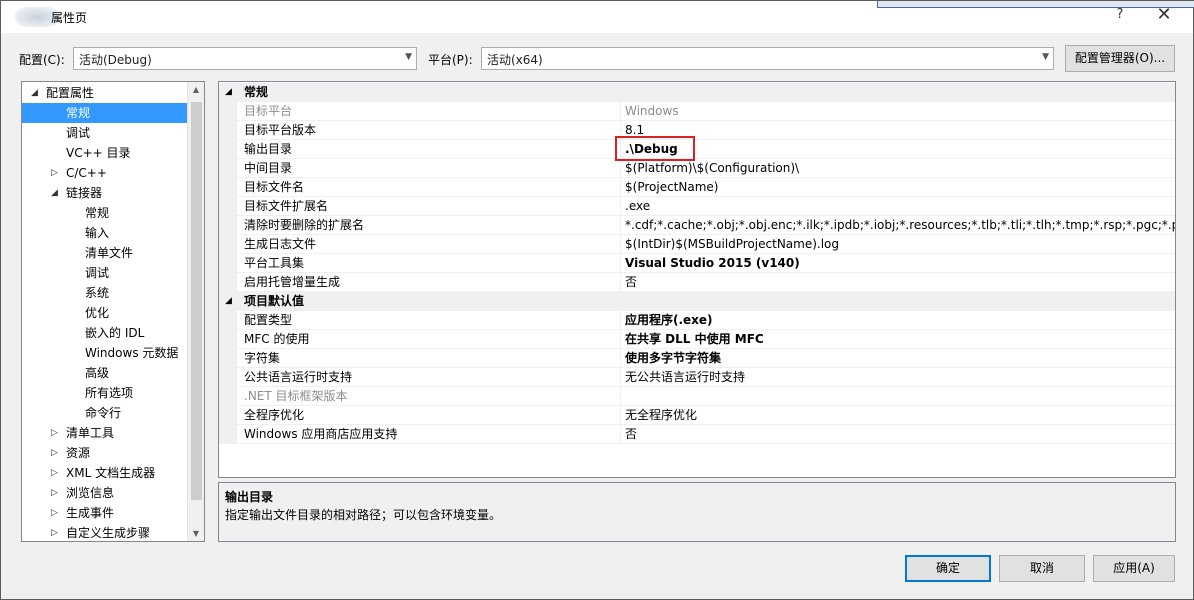 The height and width of the screenshot is (600, 1194). What do you see at coordinates (105, 293) in the screenshot?
I see `tree-item: 系统` at bounding box center [105, 293].